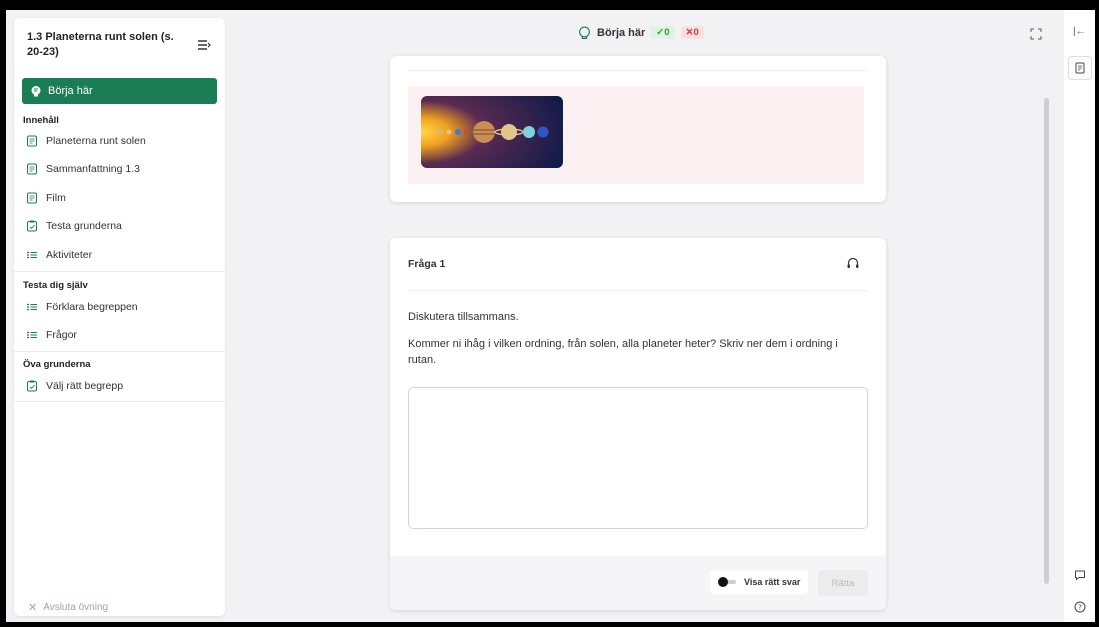  Describe the element at coordinates (692, 32) in the screenshot. I see `wrong-count-badge: ✕0` at that location.